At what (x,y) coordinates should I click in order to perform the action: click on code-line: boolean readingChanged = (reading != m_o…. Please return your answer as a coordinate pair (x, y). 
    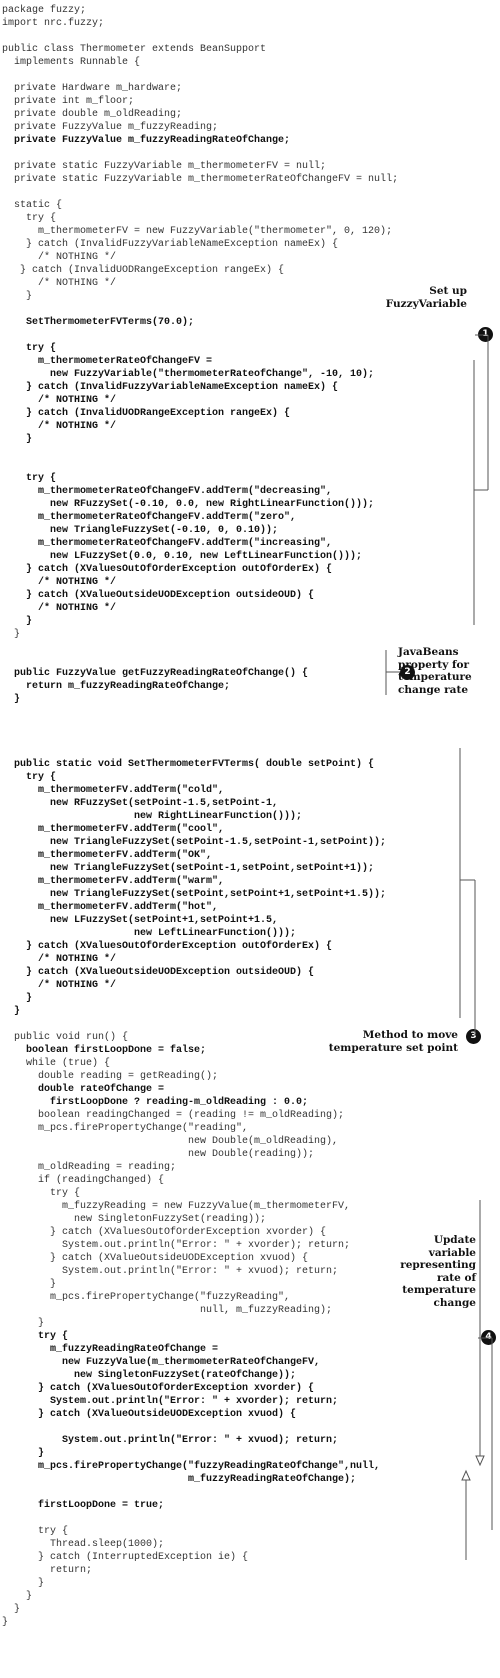
    Looking at the image, I should click on (173, 1115).